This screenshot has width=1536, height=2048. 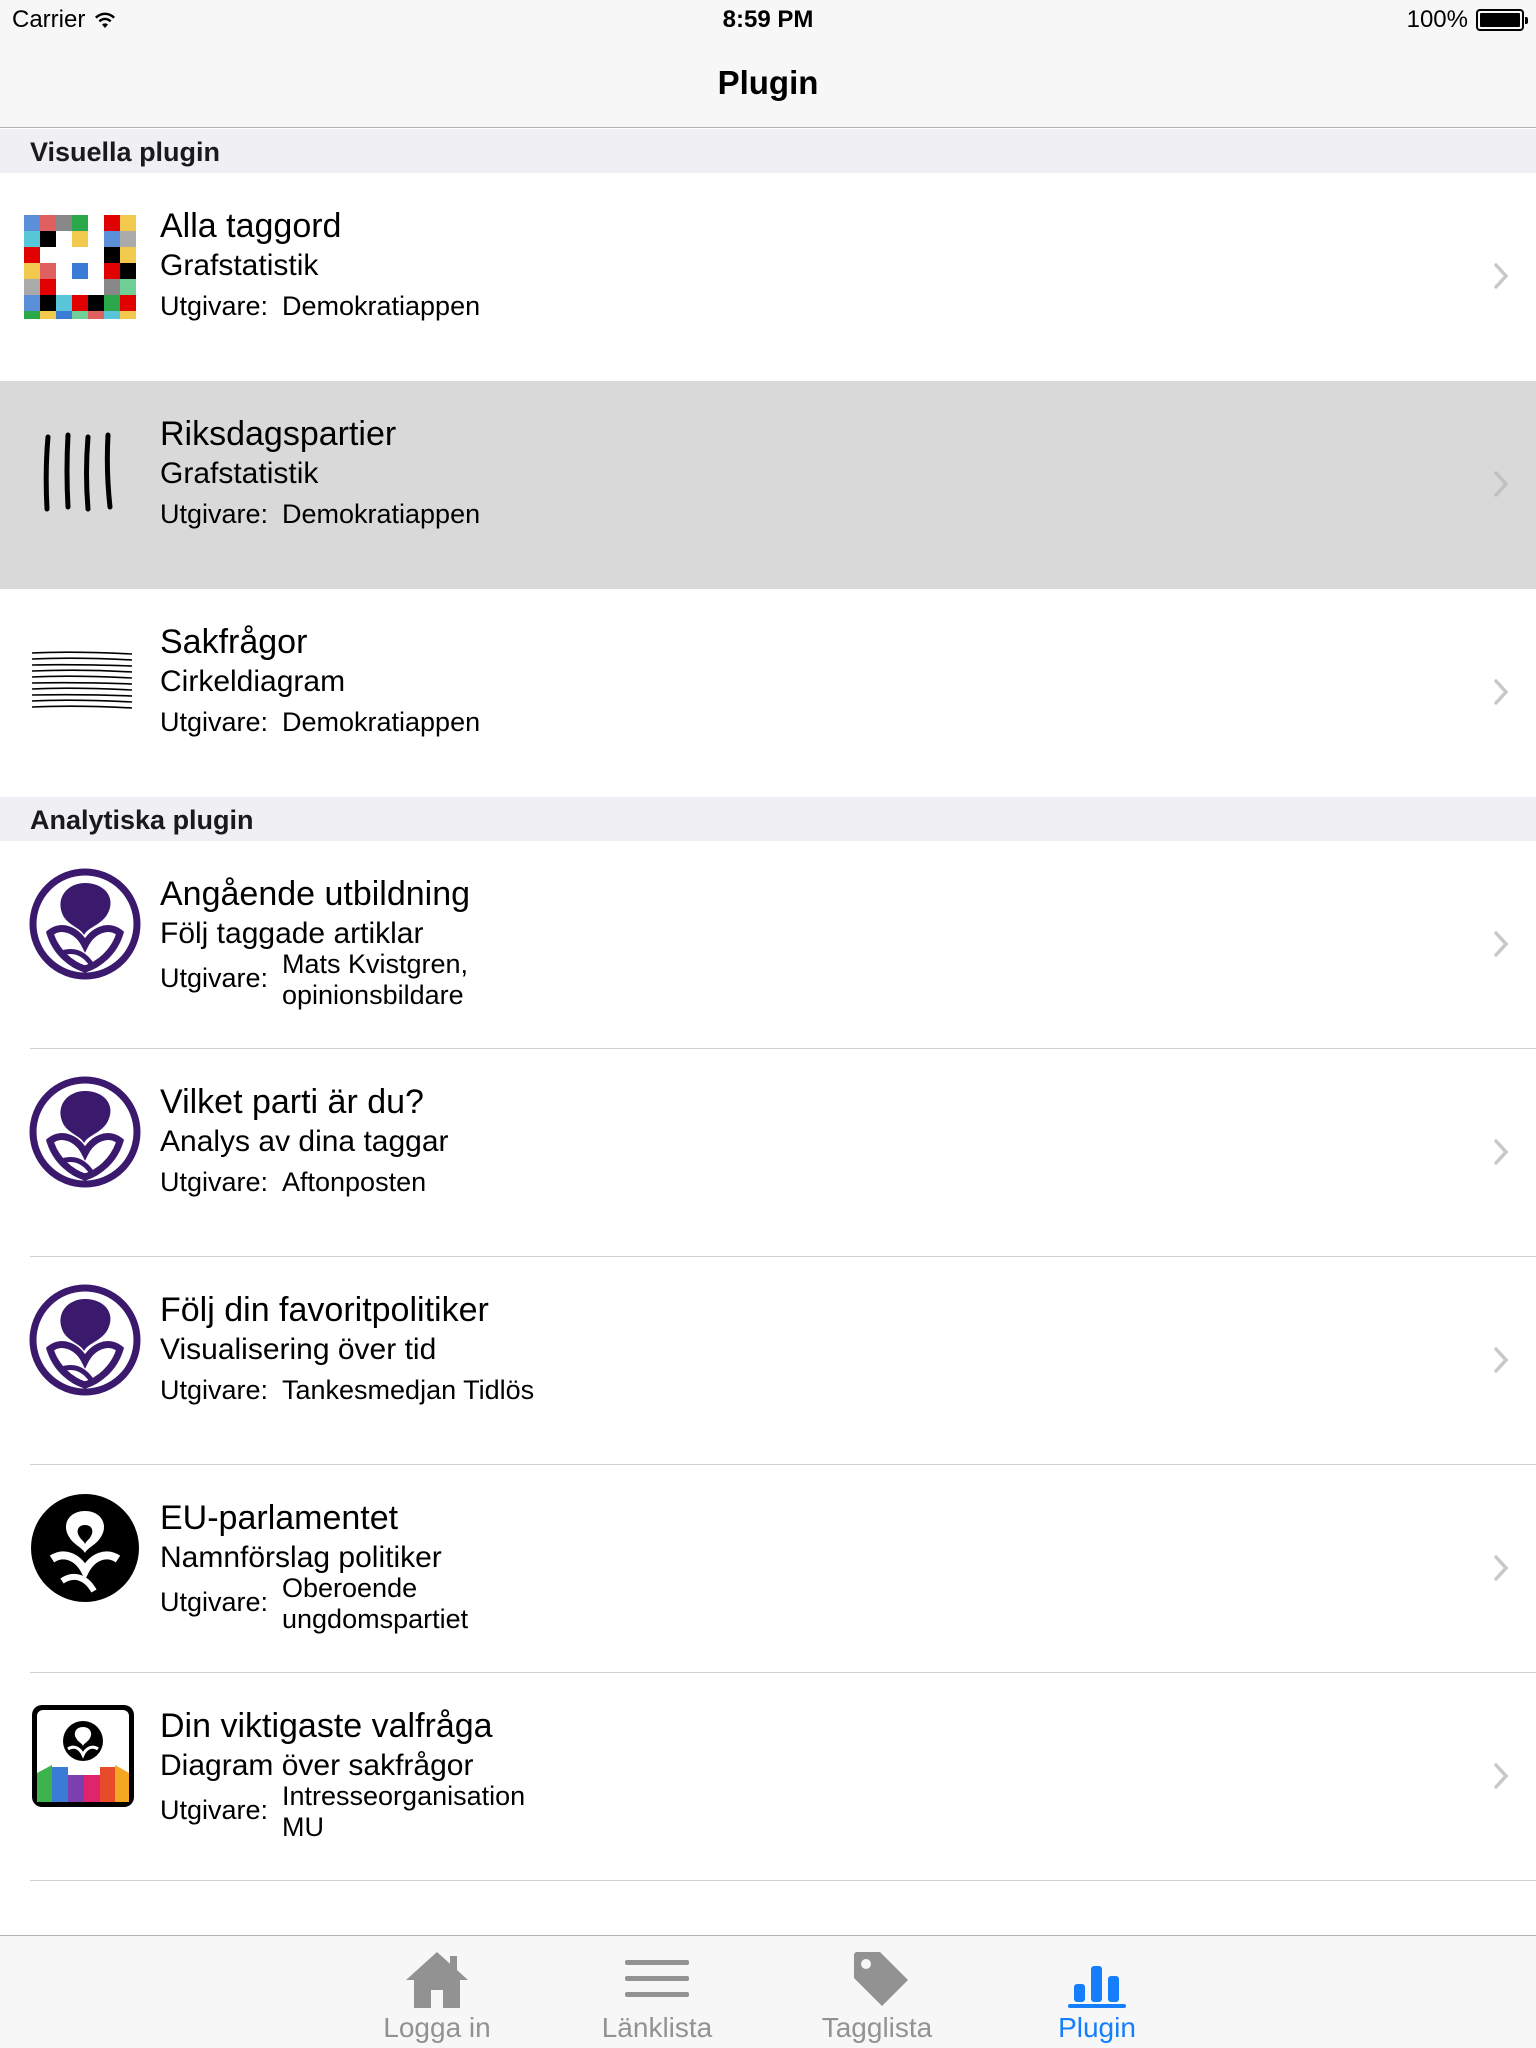 What do you see at coordinates (80, 267) in the screenshot?
I see `color-grid-icon` at bounding box center [80, 267].